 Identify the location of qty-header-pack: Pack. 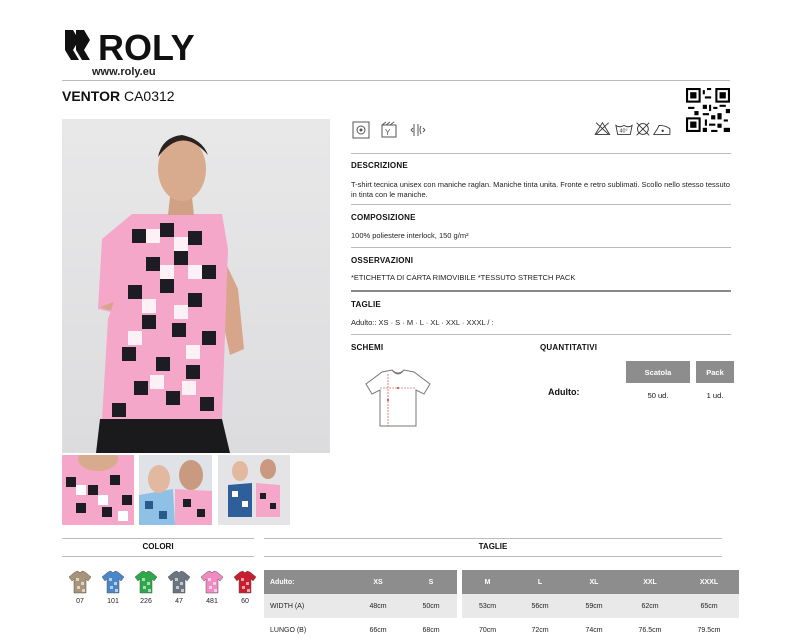
(715, 372).